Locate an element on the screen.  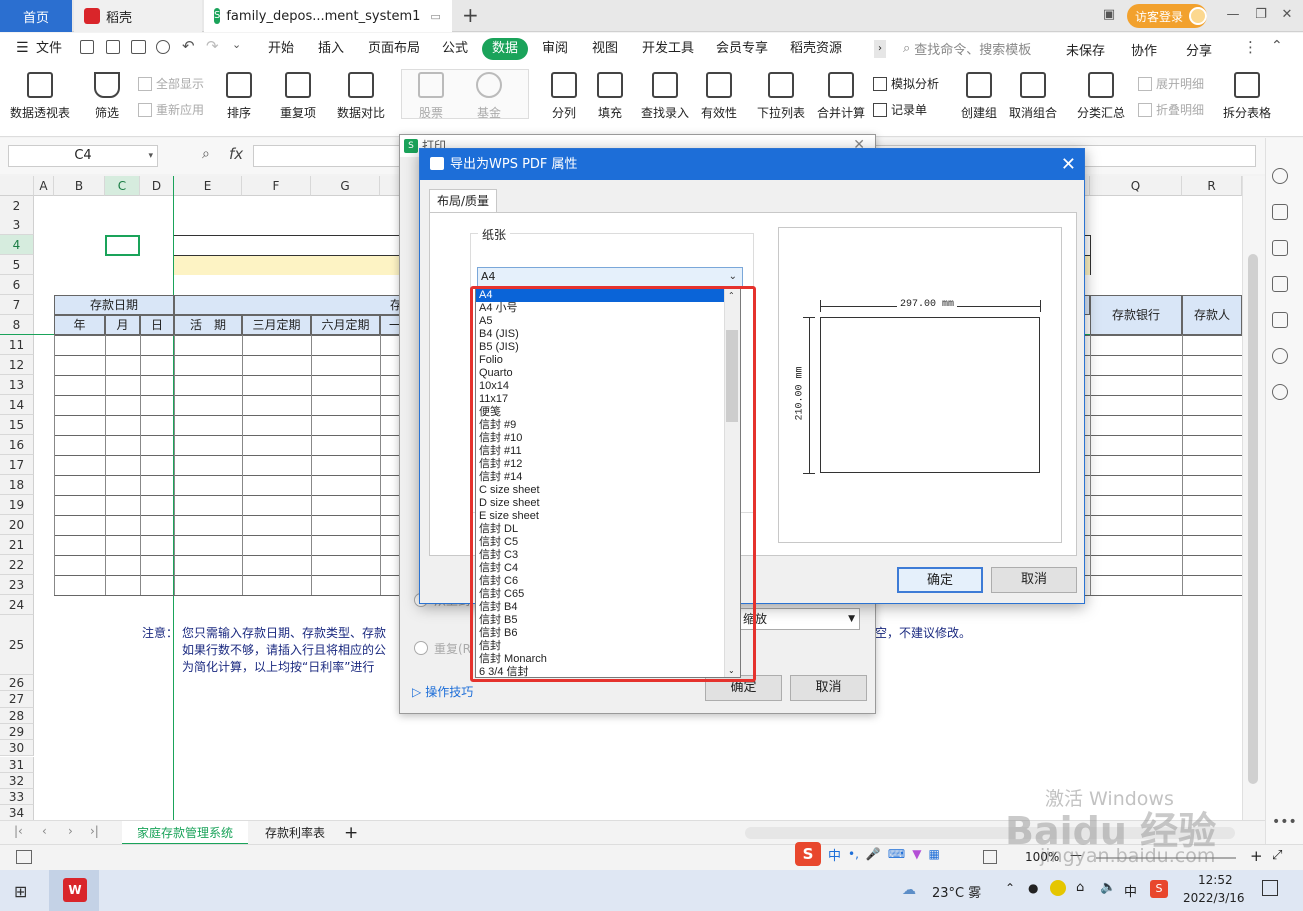
ime-indicator: 中 is located at coordinates (1130, 890).